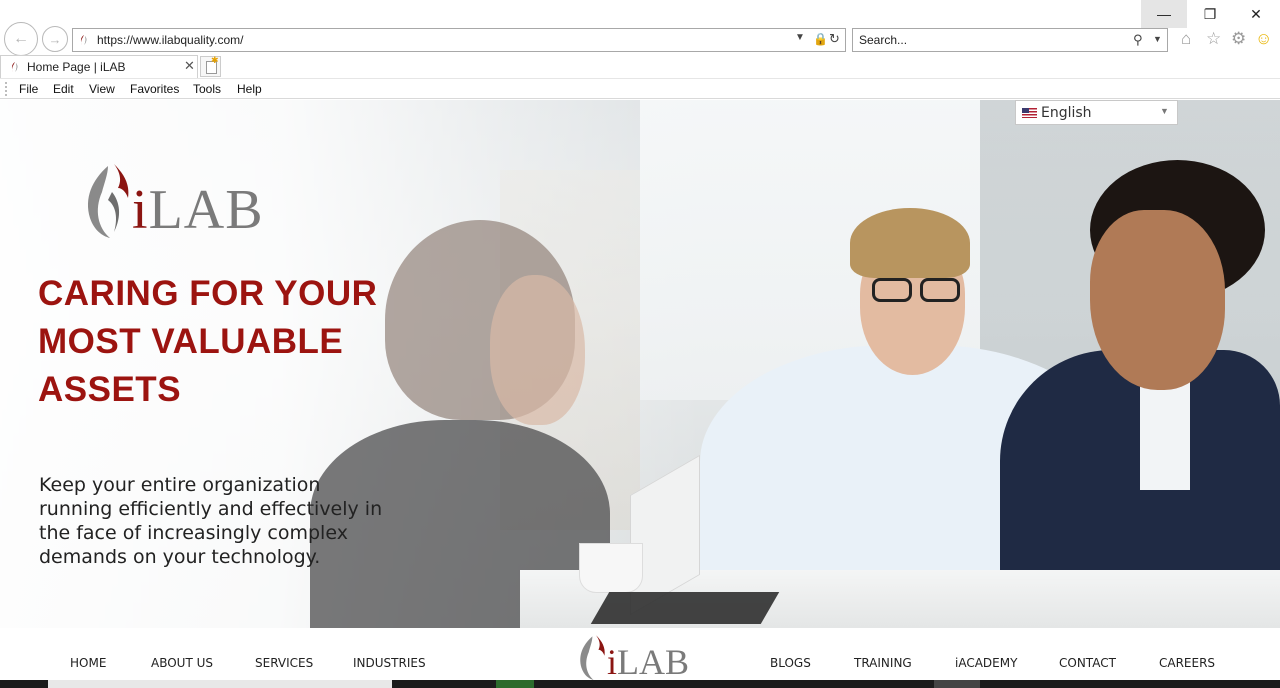  What do you see at coordinates (800, 37) in the screenshot?
I see `address-dropdown-icon: ▼` at bounding box center [800, 37].